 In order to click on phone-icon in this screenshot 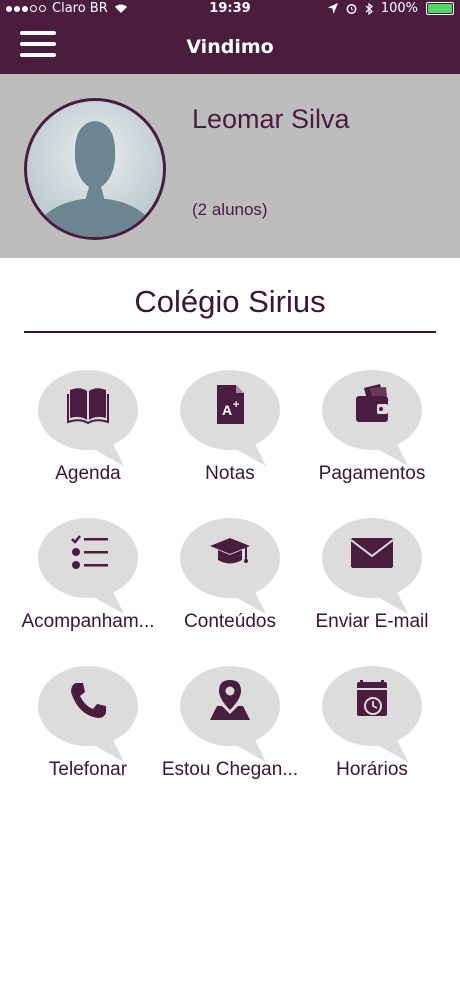, I will do `click(88, 700)`.